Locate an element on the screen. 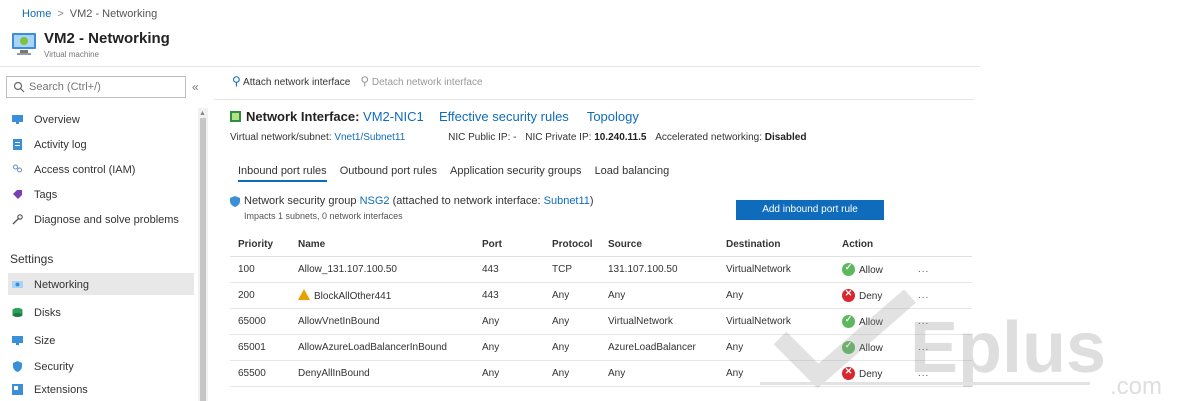 This screenshot has height=401, width=1180. size-icon is located at coordinates (17, 340).